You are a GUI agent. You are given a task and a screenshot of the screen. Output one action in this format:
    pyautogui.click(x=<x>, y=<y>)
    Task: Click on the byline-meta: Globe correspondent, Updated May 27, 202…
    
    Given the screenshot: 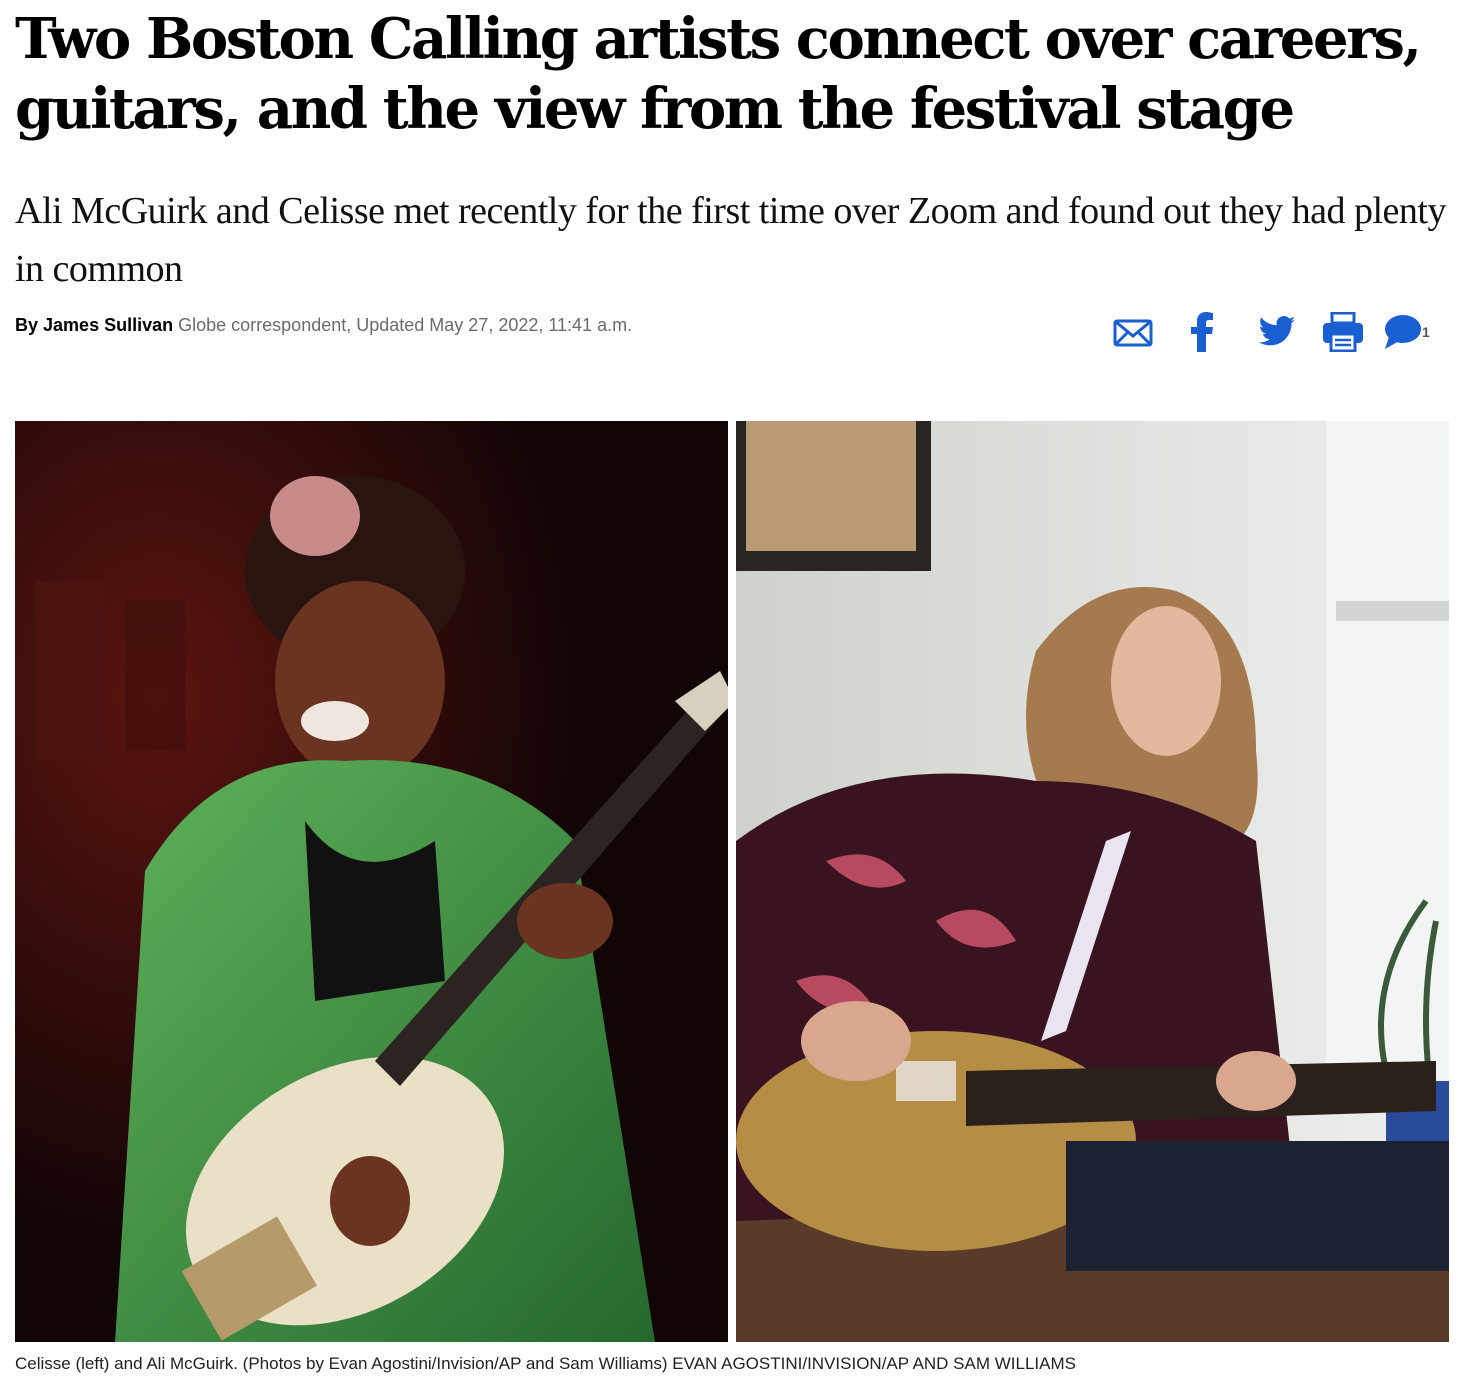 What is the action you would take?
    pyautogui.click(x=405, y=325)
    